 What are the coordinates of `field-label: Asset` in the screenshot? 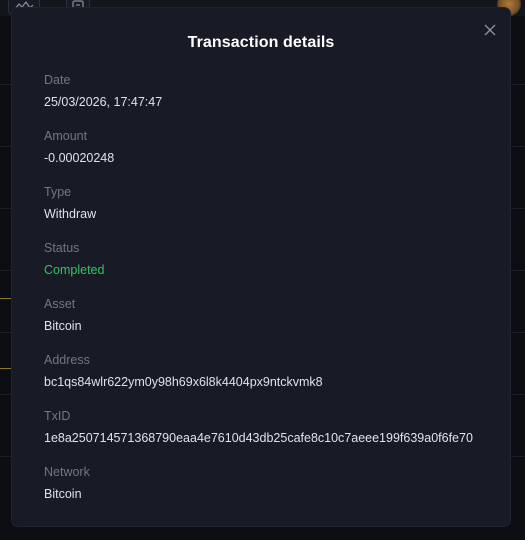 It's located at (60, 304).